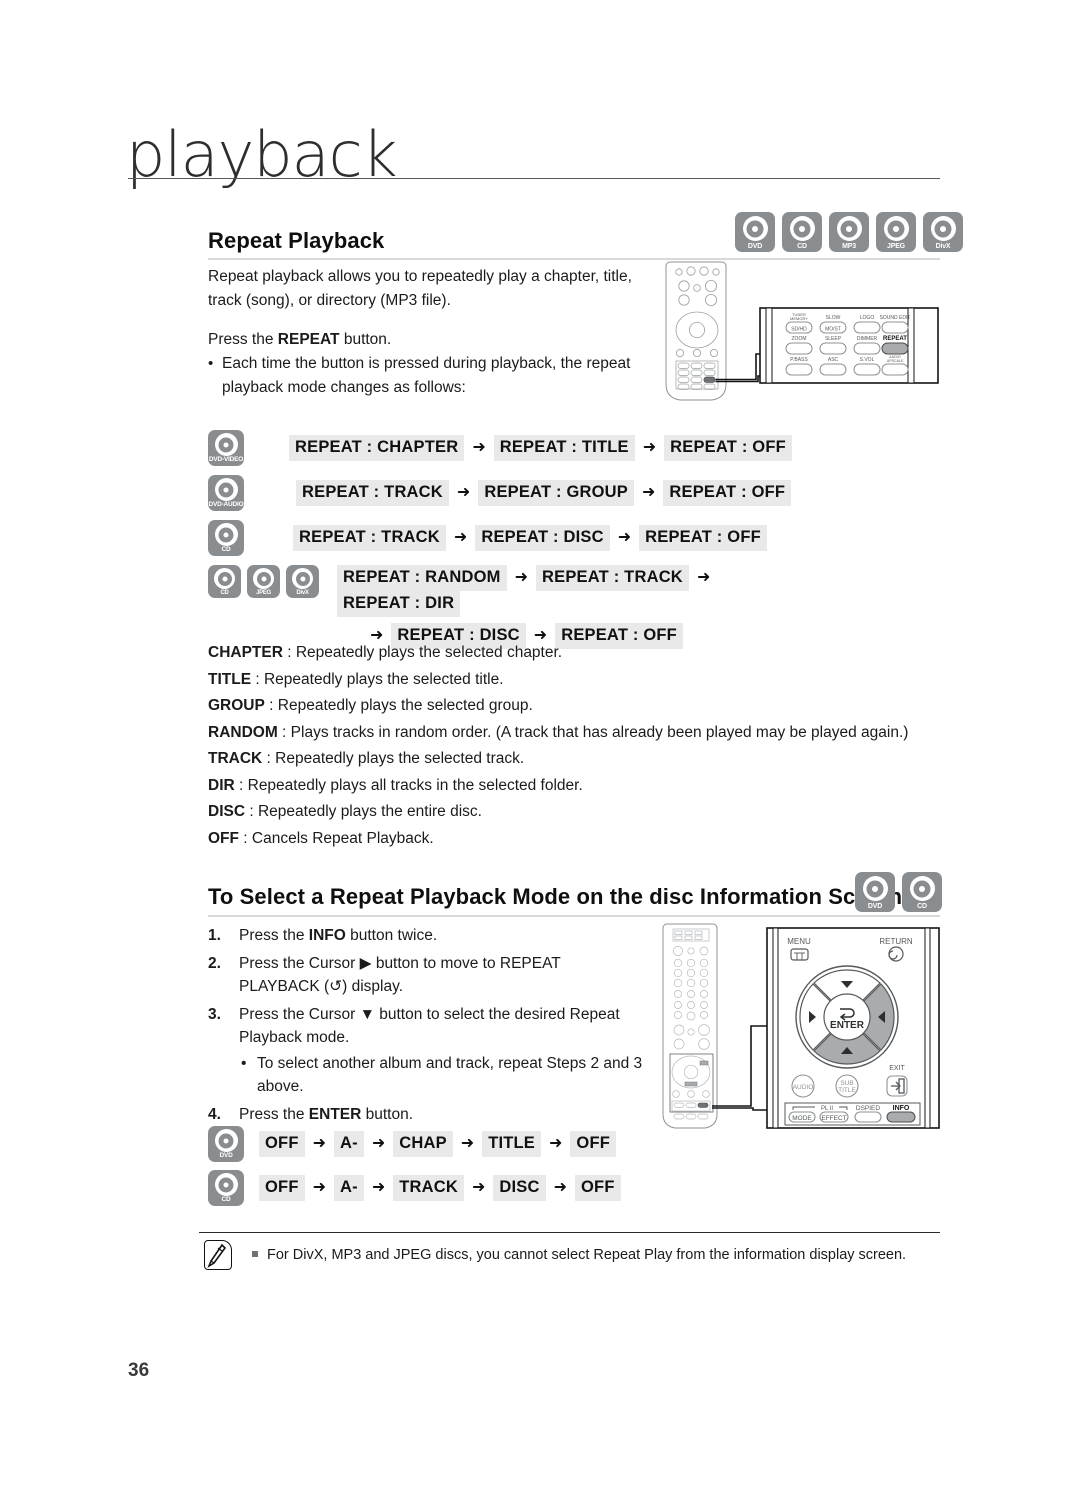 The image size is (1080, 1492). I want to click on svg-text: ZOOM, so click(799, 339).